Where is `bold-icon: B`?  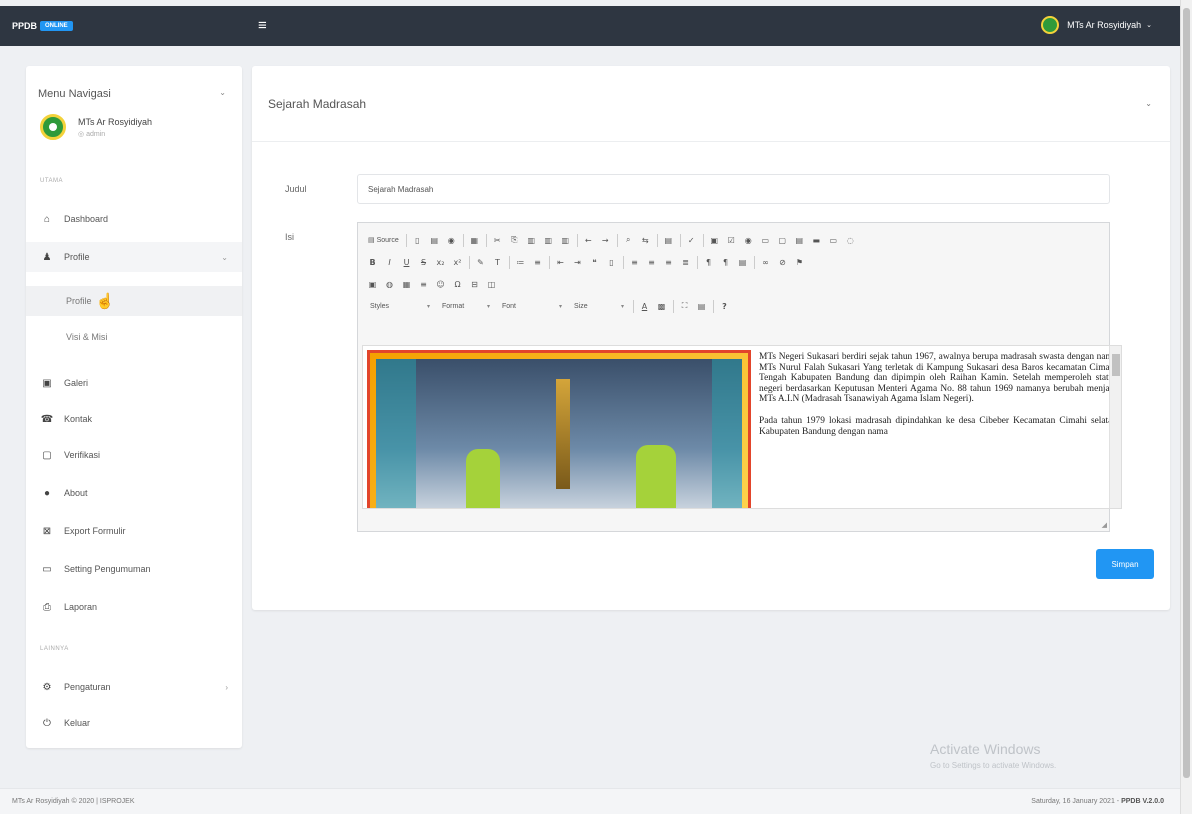 bold-icon: B is located at coordinates (372, 262).